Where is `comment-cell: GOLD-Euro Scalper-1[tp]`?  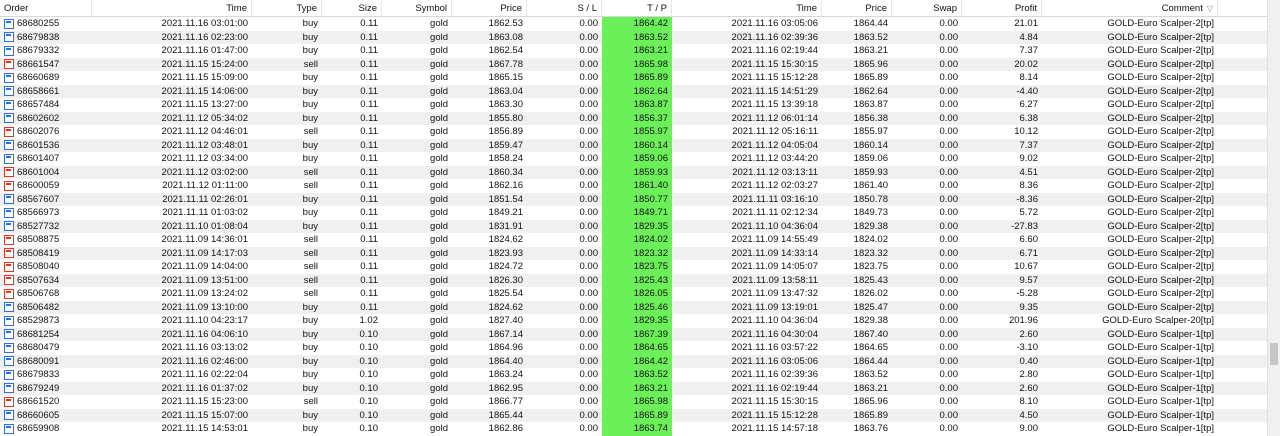
comment-cell: GOLD-Euro Scalper-1[tp] is located at coordinates (1160, 375).